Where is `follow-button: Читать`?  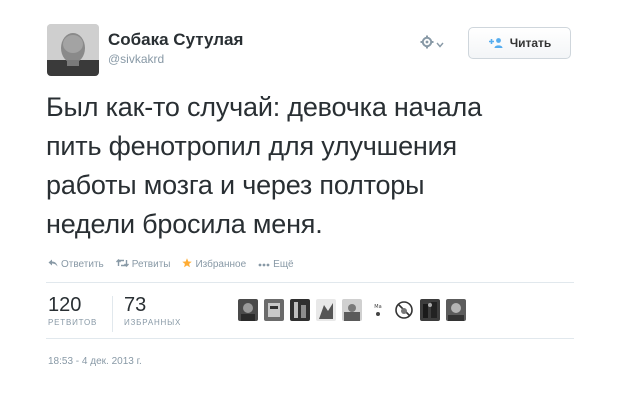 follow-button: Читать is located at coordinates (519, 43).